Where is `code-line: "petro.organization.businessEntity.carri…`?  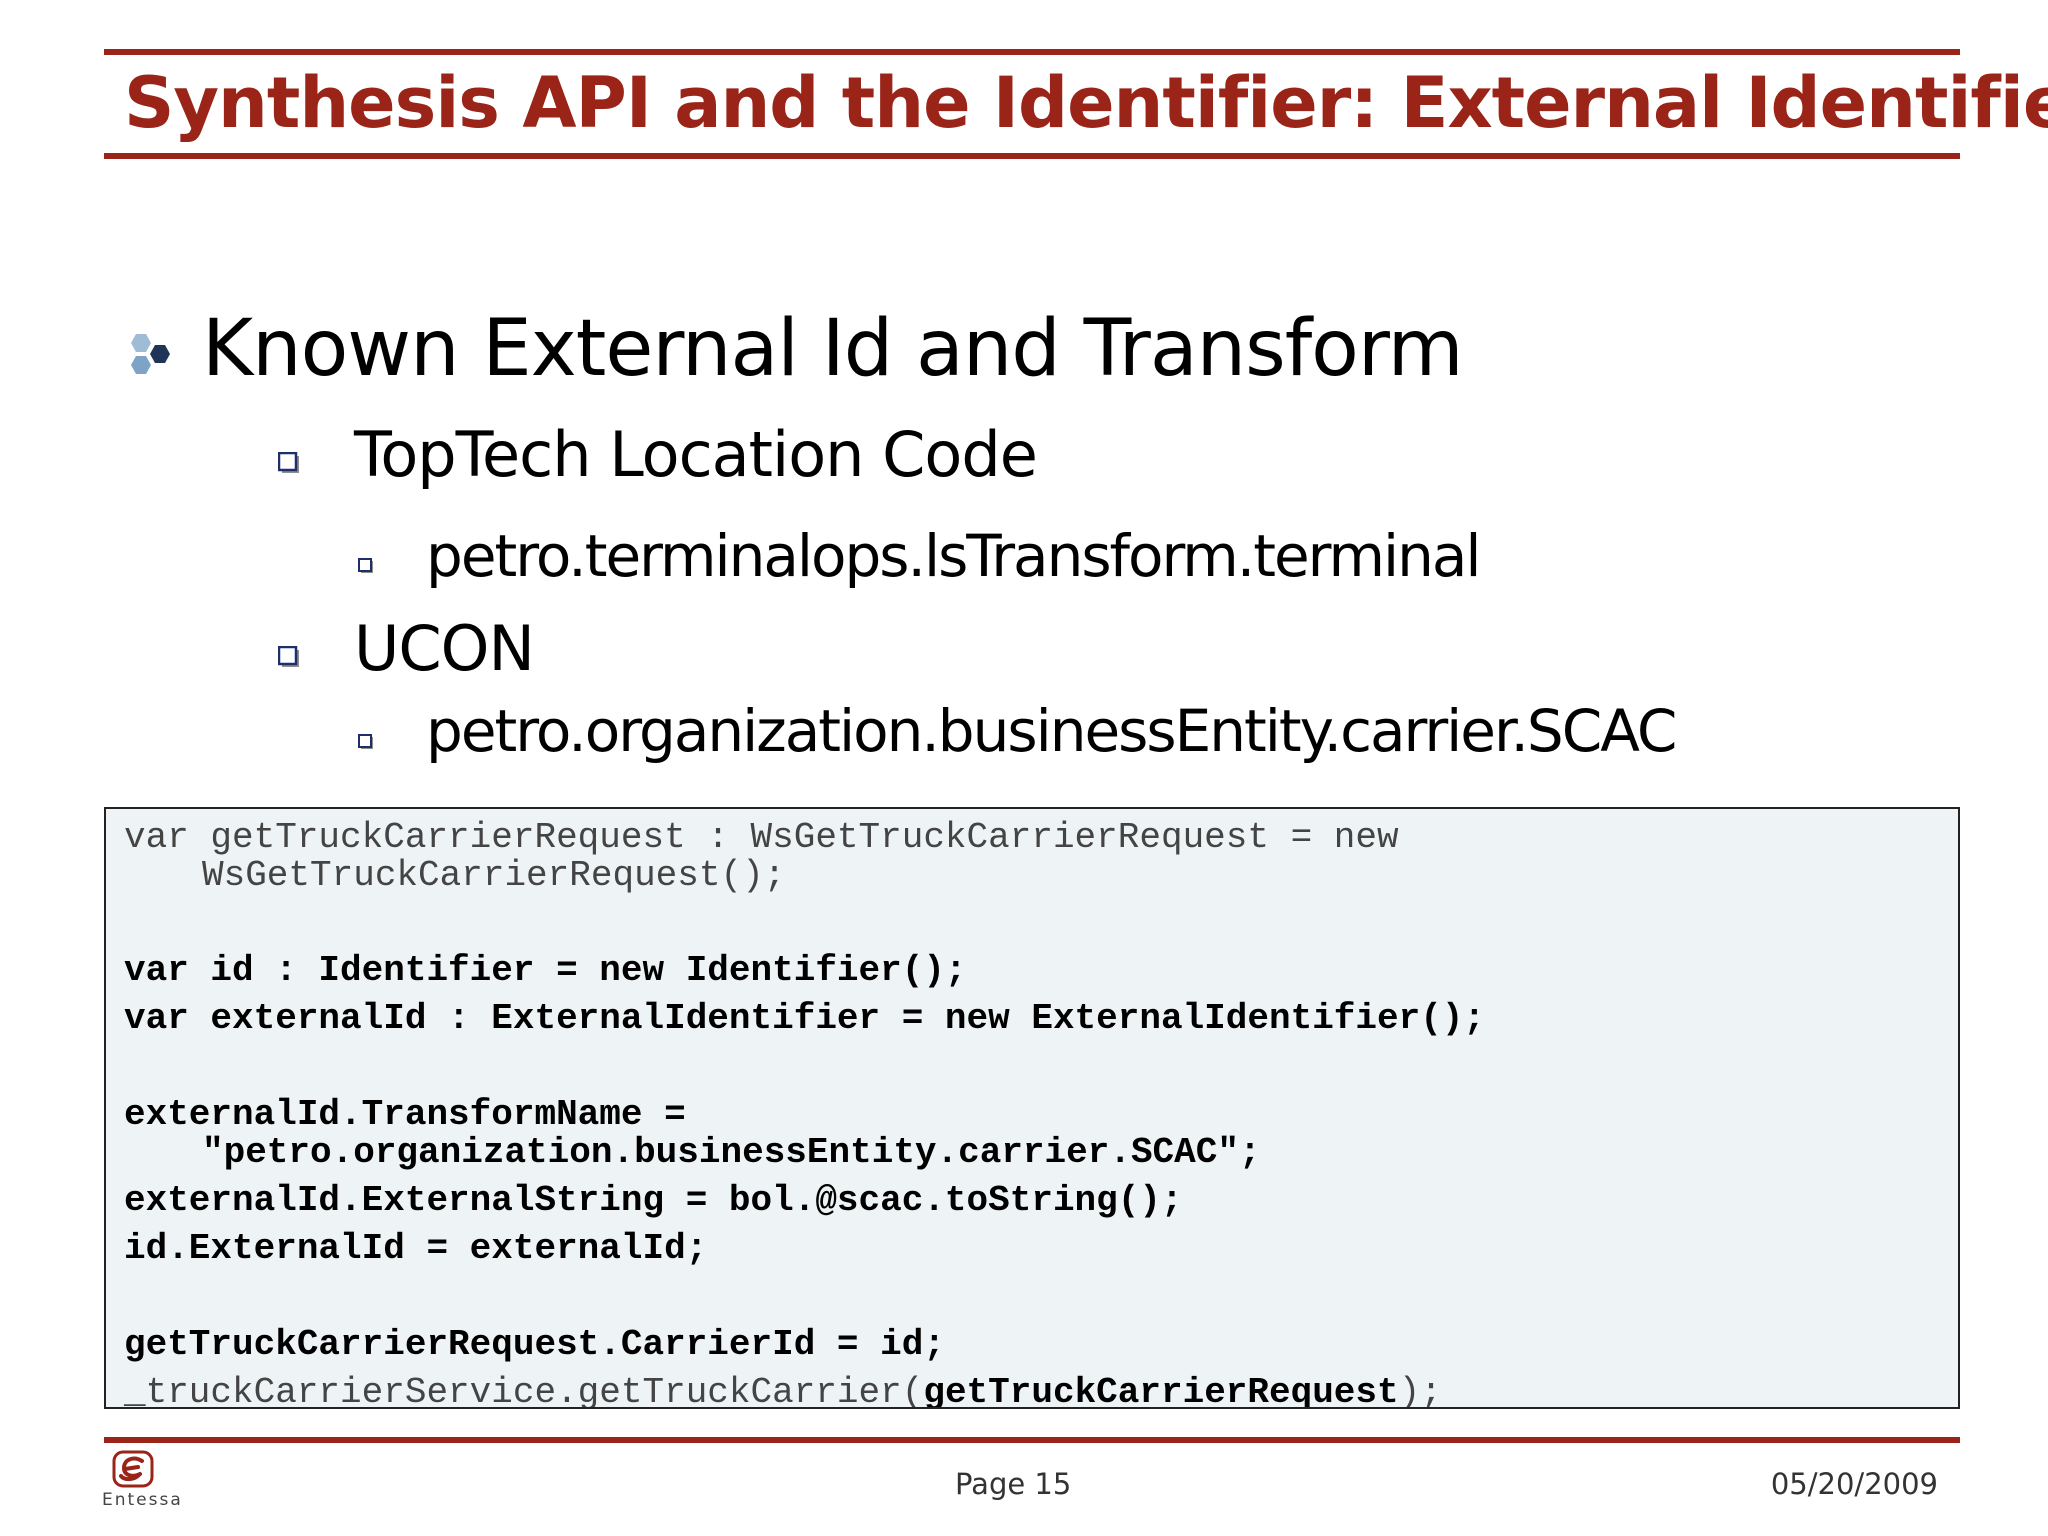 code-line: "petro.organization.businessEntity.carri… is located at coordinates (731, 1152).